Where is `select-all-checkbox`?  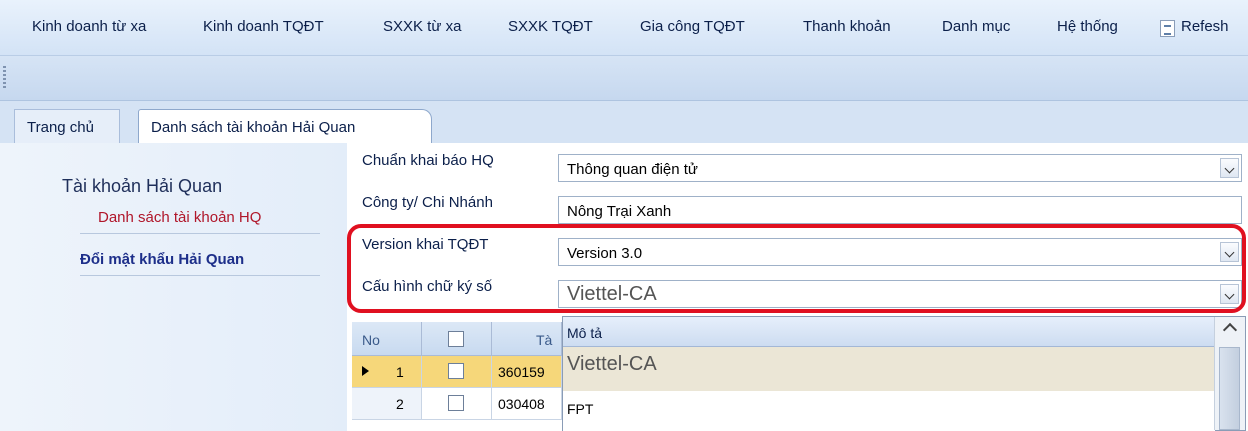 select-all-checkbox is located at coordinates (456, 339).